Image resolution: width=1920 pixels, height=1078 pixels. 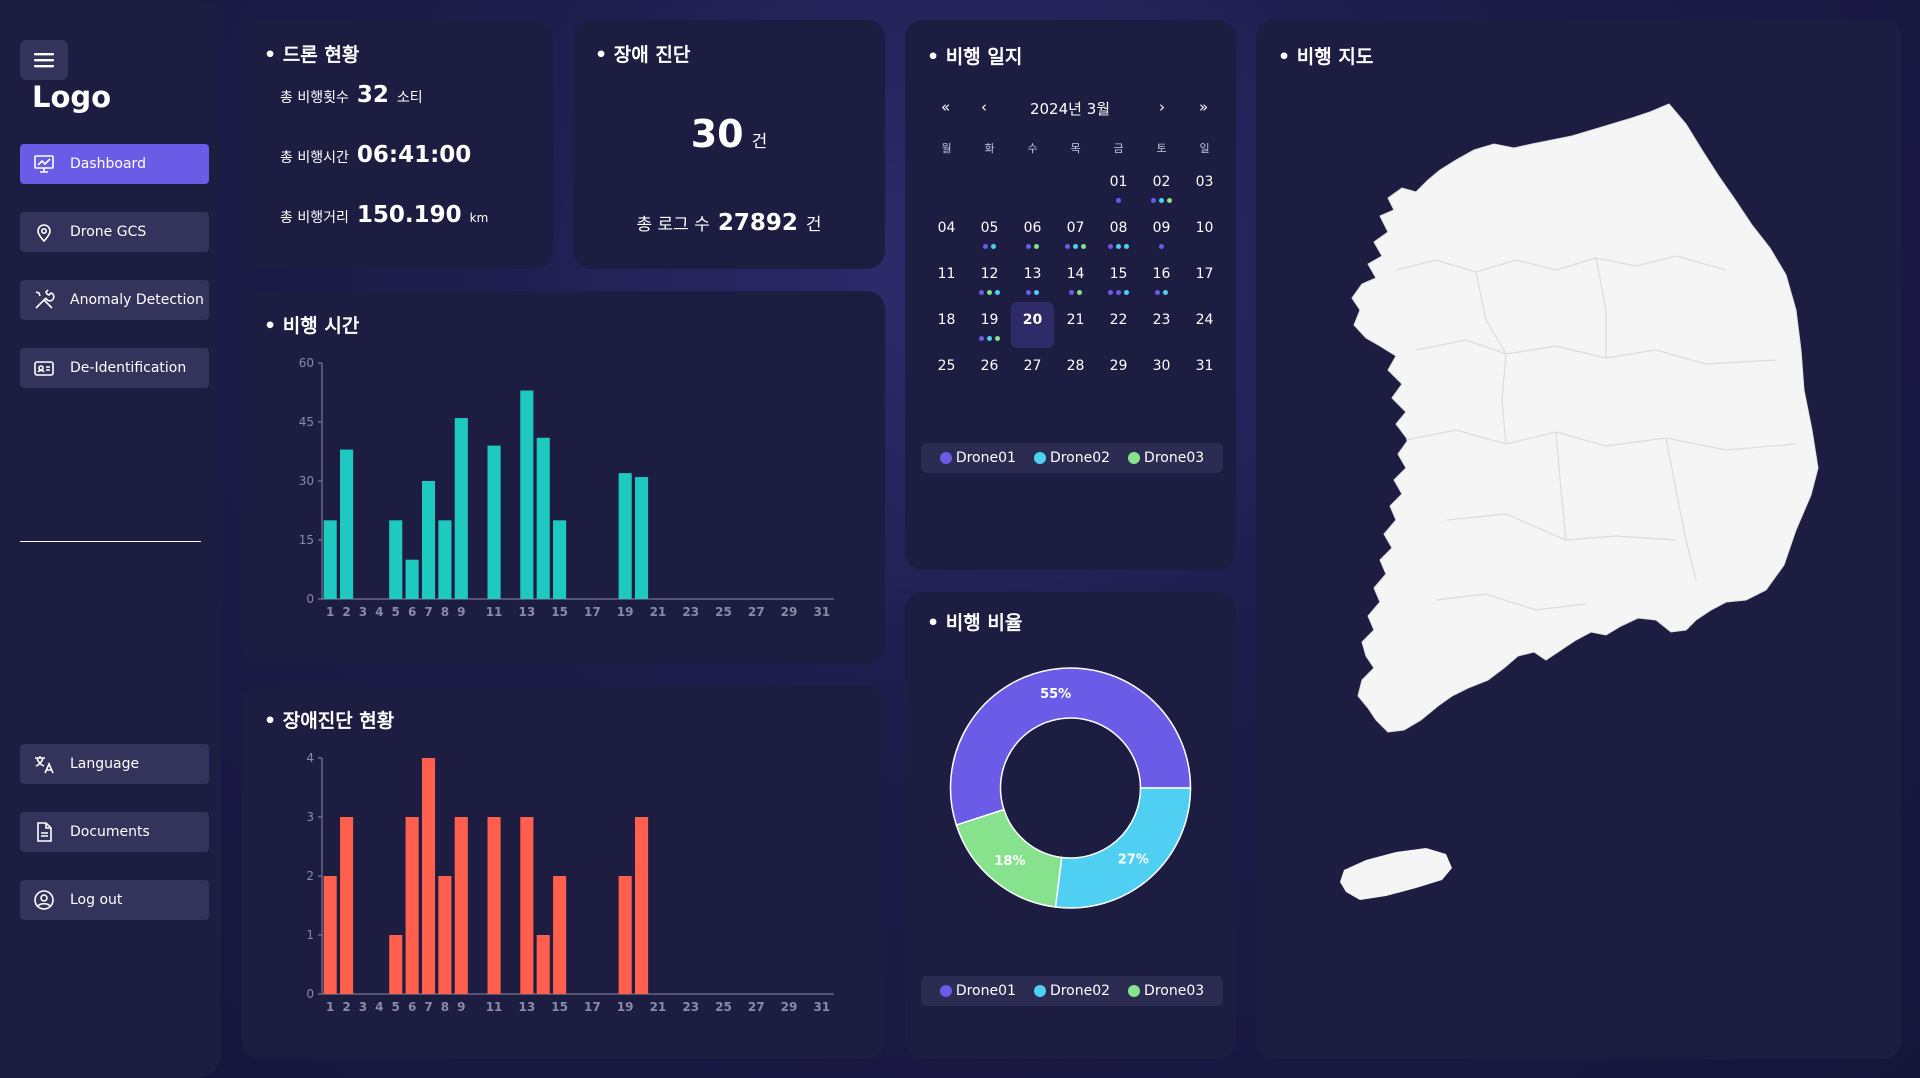 I want to click on calendar-day: 22, so click(x=1118, y=325).